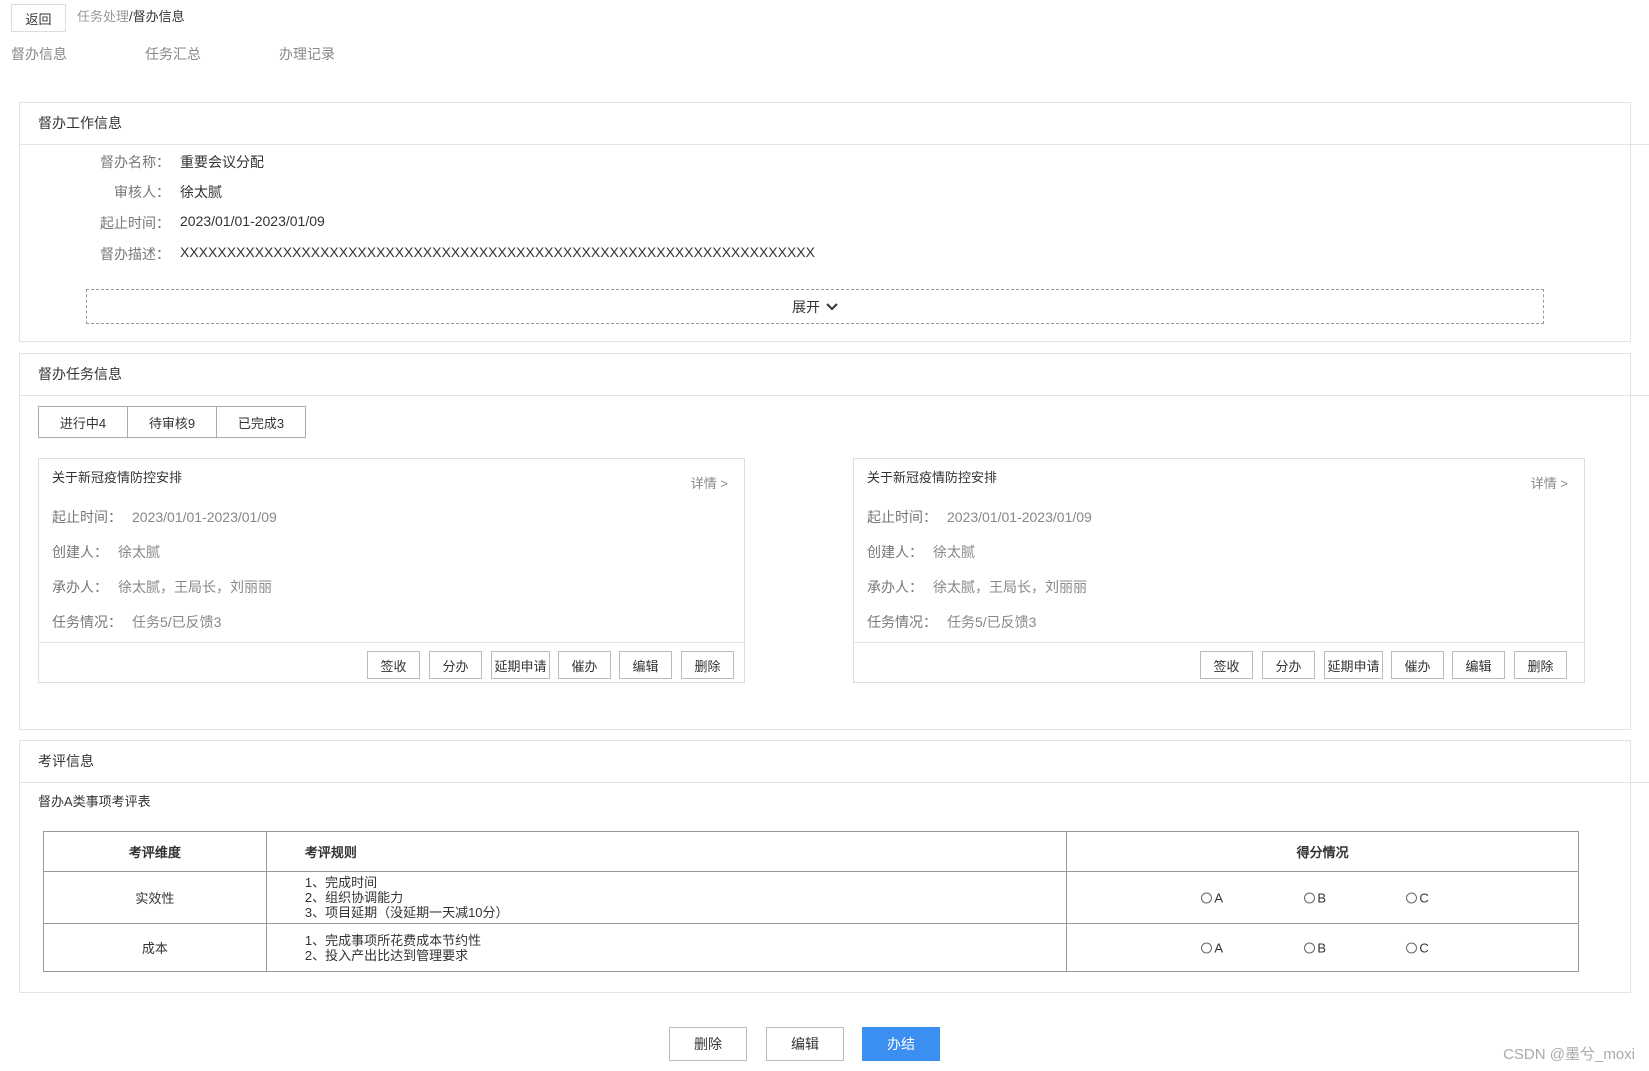 This screenshot has height=1071, width=1649. What do you see at coordinates (212, 54) in the screenshot?
I see `top-tabs: 督办信息 任务汇总 办理记录` at bounding box center [212, 54].